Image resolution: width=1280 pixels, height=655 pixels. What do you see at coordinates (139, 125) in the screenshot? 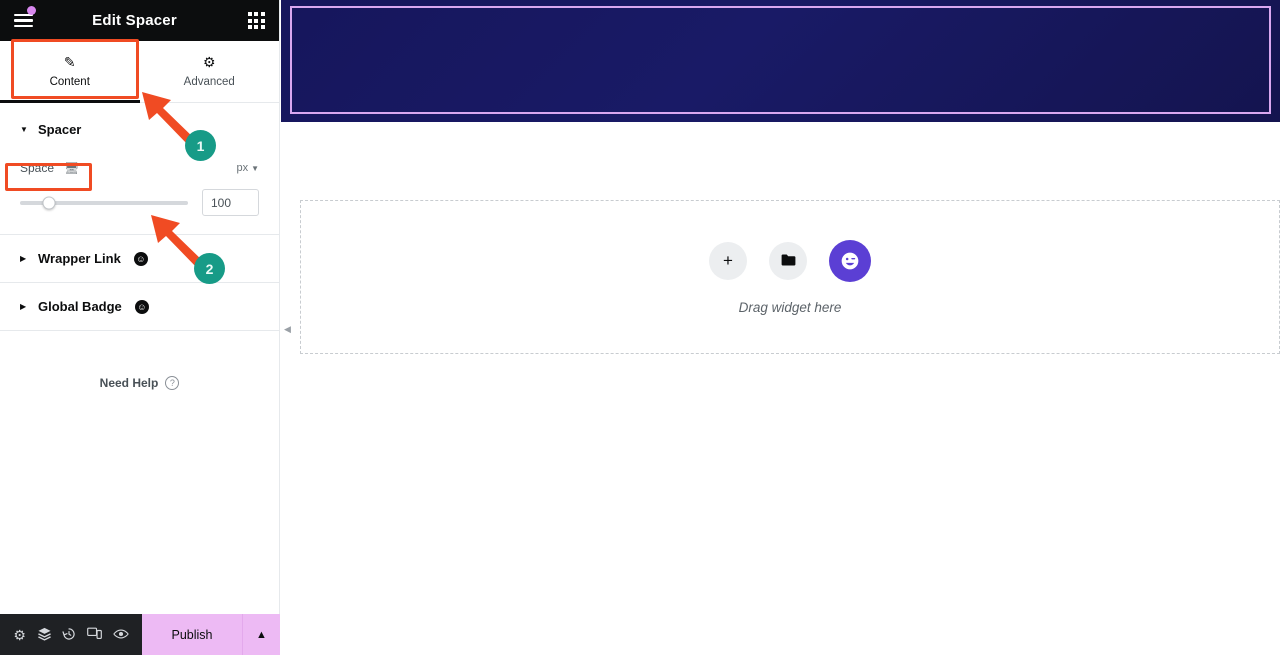
I see `section-header-spacer: ▼ Spacer` at bounding box center [139, 125].